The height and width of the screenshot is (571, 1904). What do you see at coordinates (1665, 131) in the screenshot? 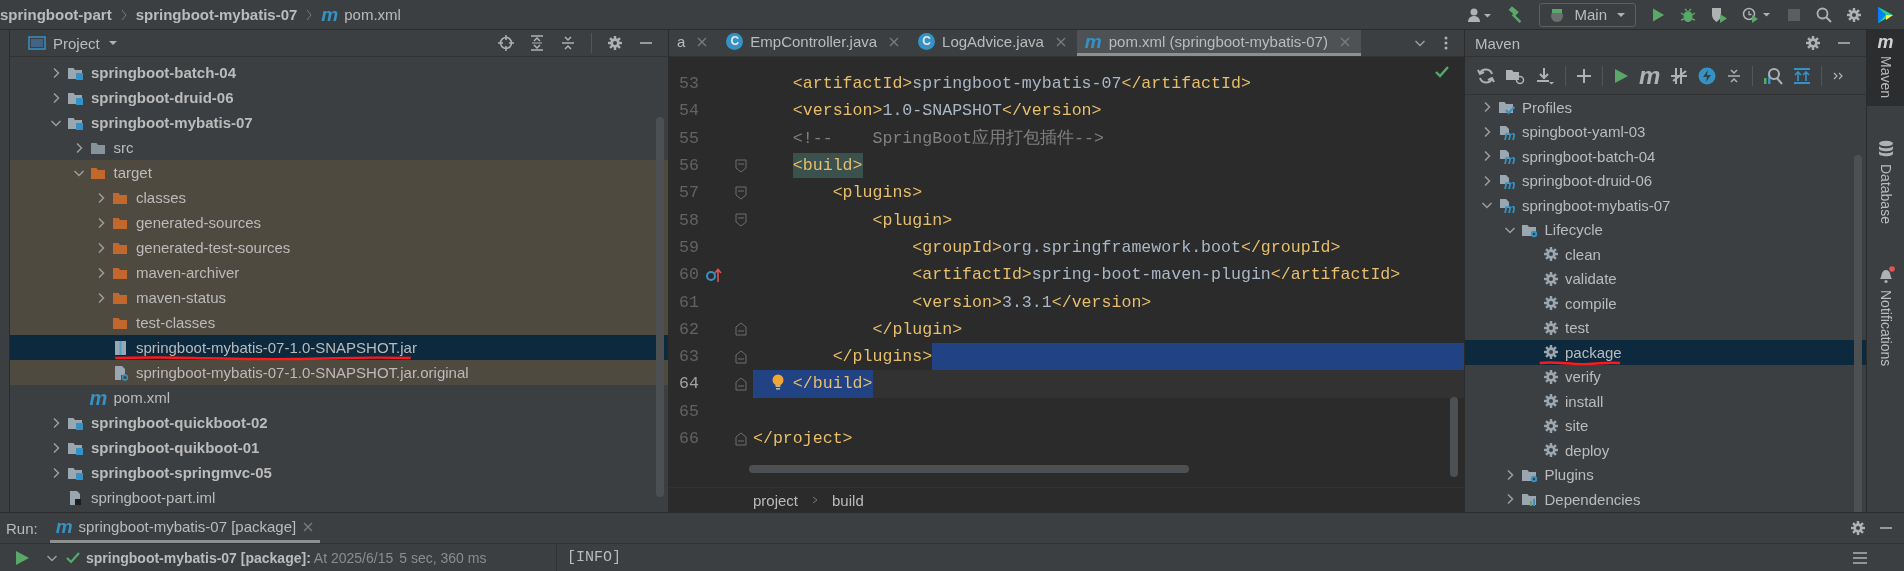
I see `tree-item: m spingboot-yaml-03` at bounding box center [1665, 131].